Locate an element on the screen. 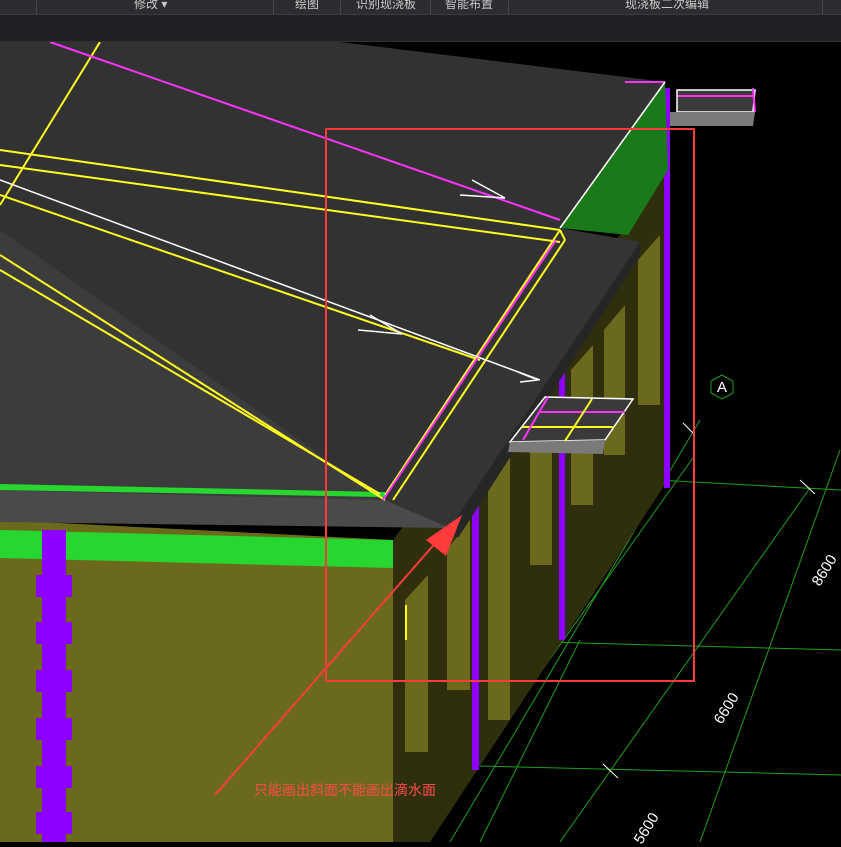 The image size is (841, 847). small-slab-right is located at coordinates (713, 106).